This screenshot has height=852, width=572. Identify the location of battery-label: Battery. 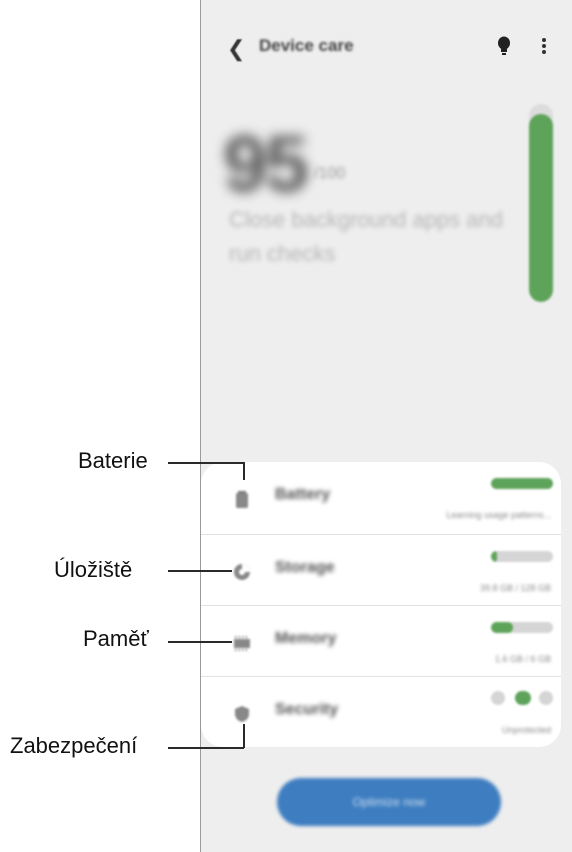
(303, 494).